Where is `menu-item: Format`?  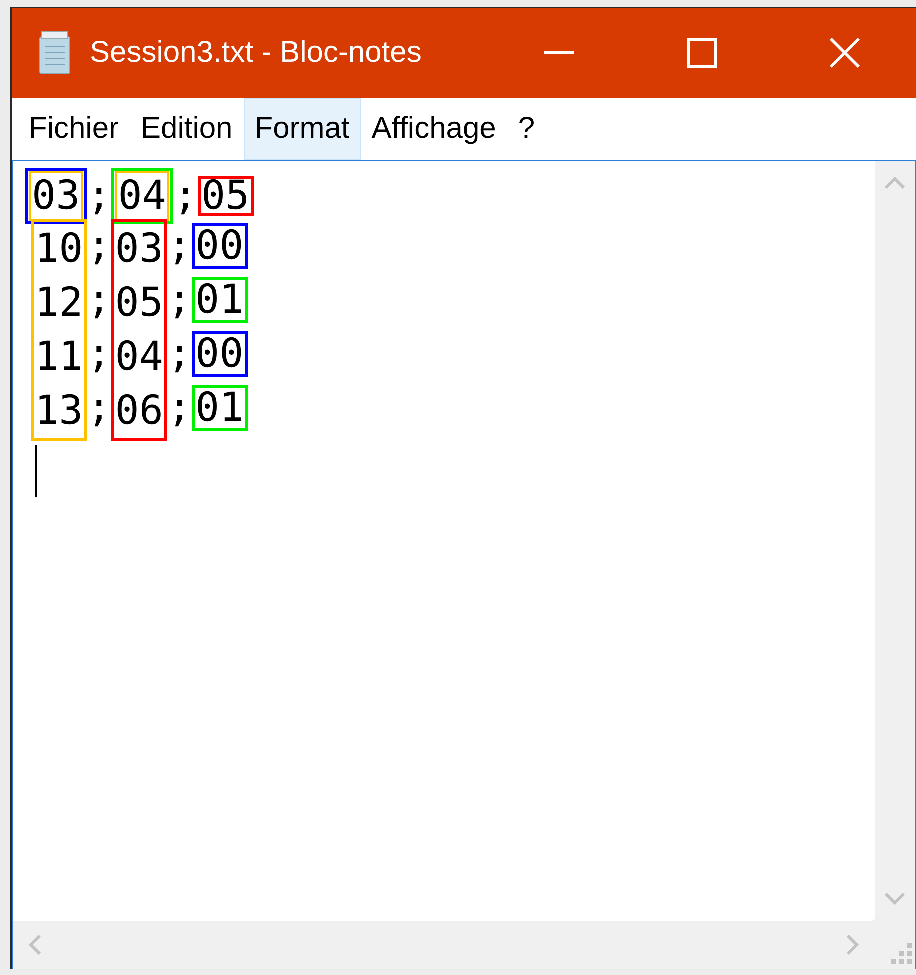
menu-item: Format is located at coordinates (302, 129).